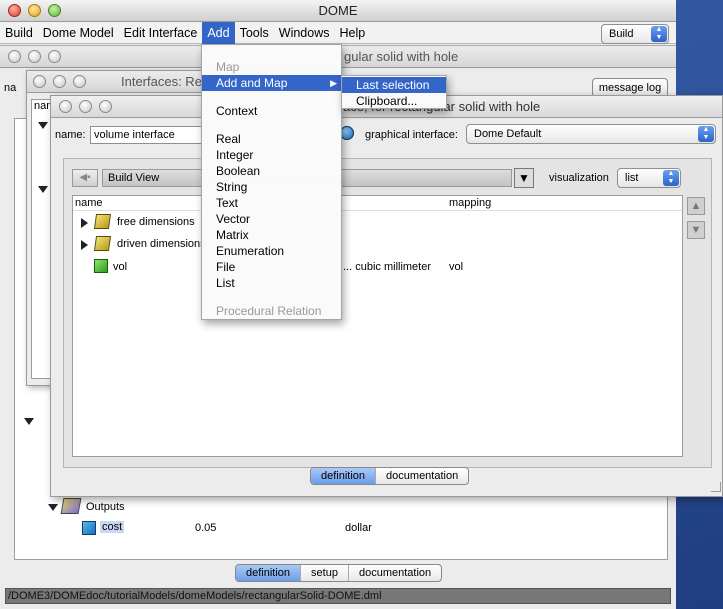 Image resolution: width=723 pixels, height=609 pixels. I want to click on scroll-down-button: ▼, so click(696, 230).